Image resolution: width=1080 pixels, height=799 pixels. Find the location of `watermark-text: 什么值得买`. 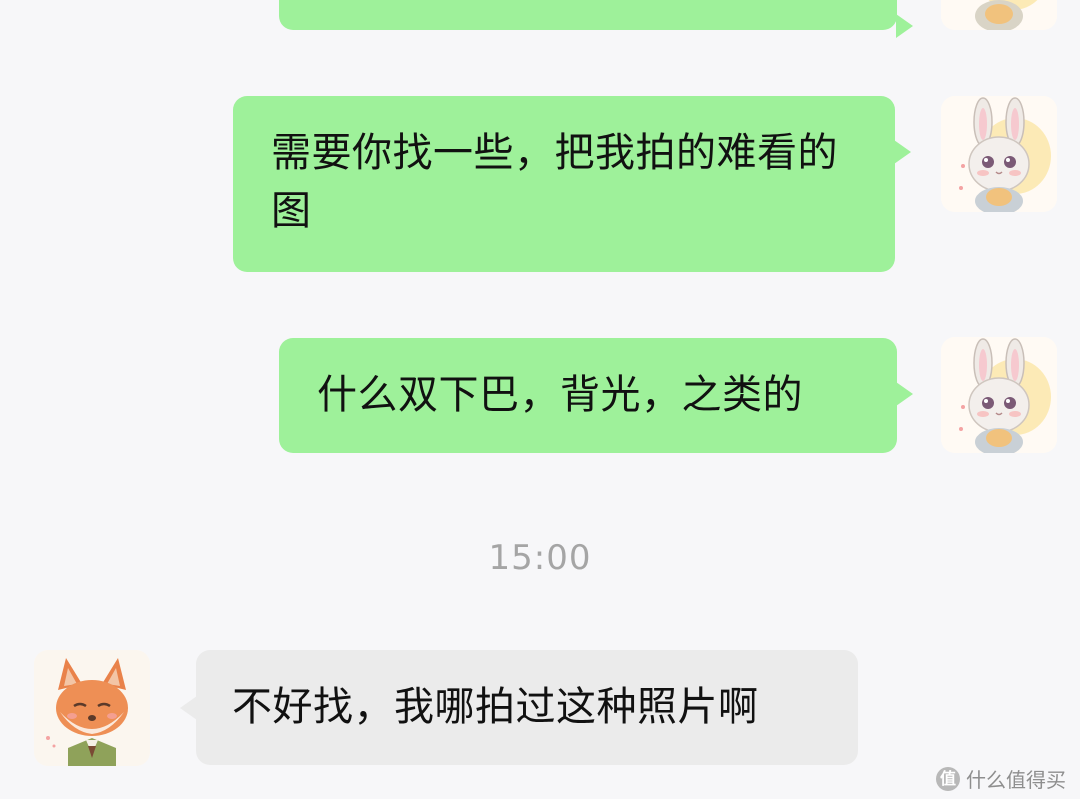

watermark-text: 什么值得买 is located at coordinates (1016, 780).